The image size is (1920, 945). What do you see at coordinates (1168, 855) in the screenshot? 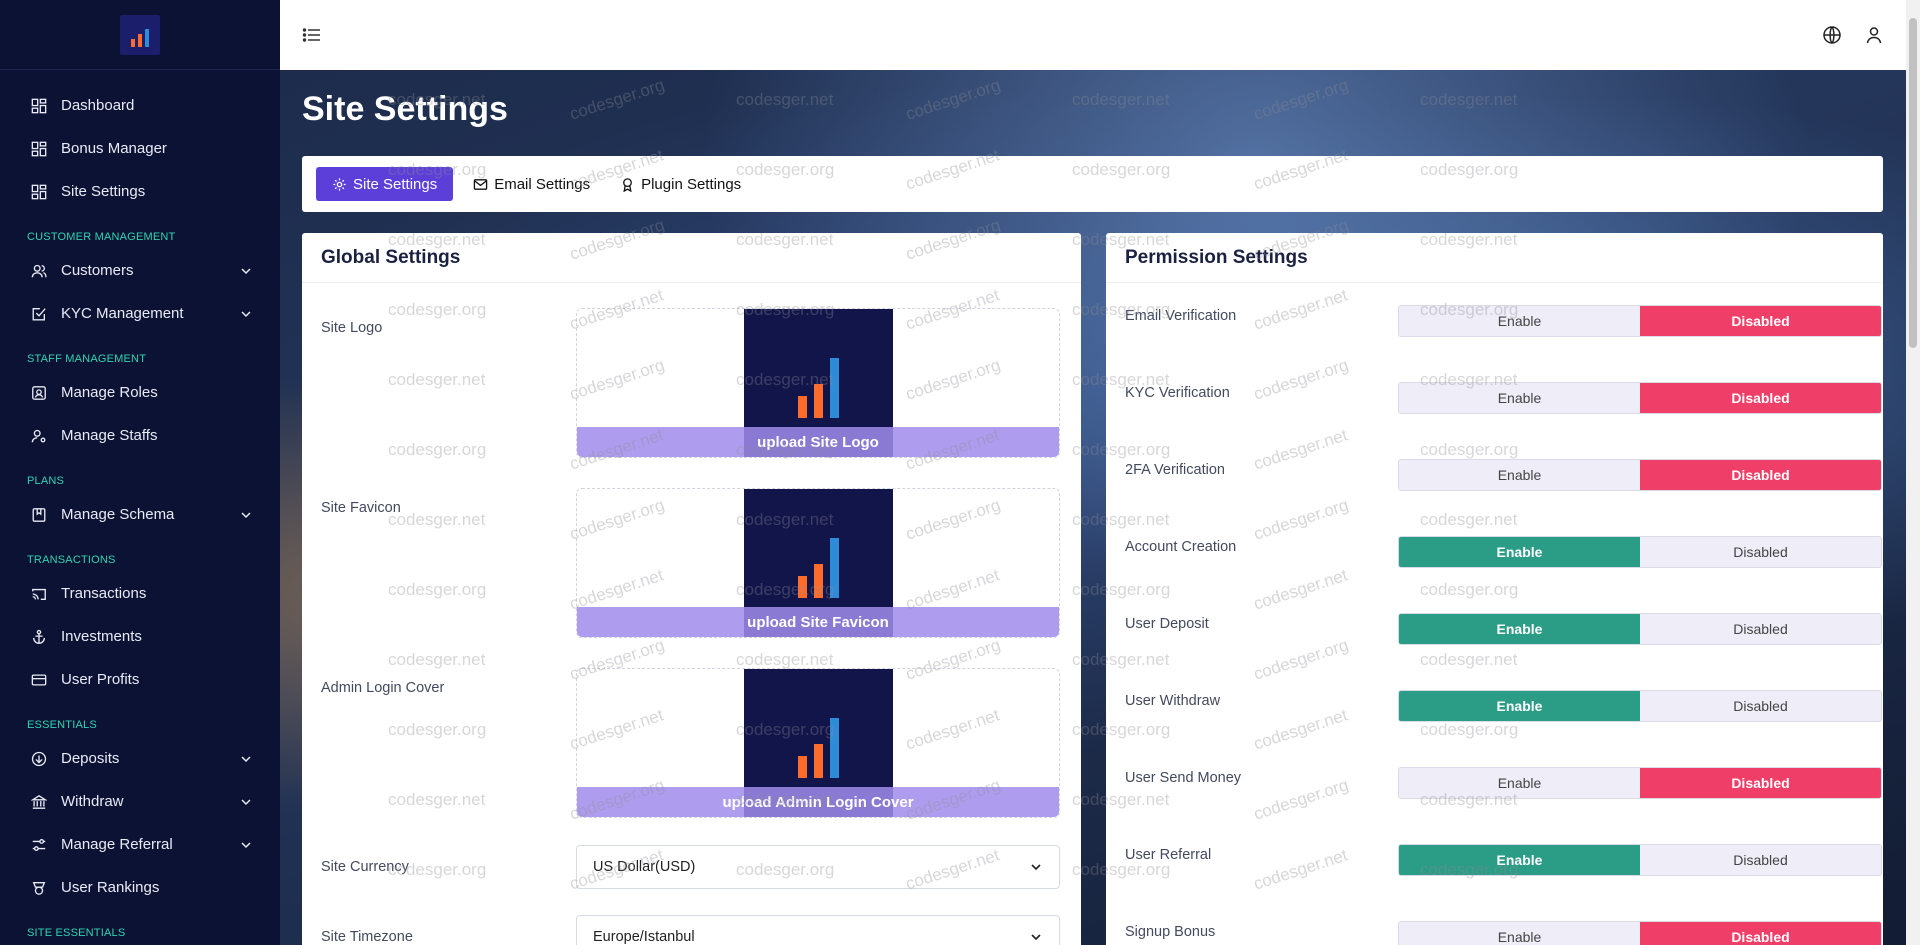
I see `permission-label: User Referral` at bounding box center [1168, 855].